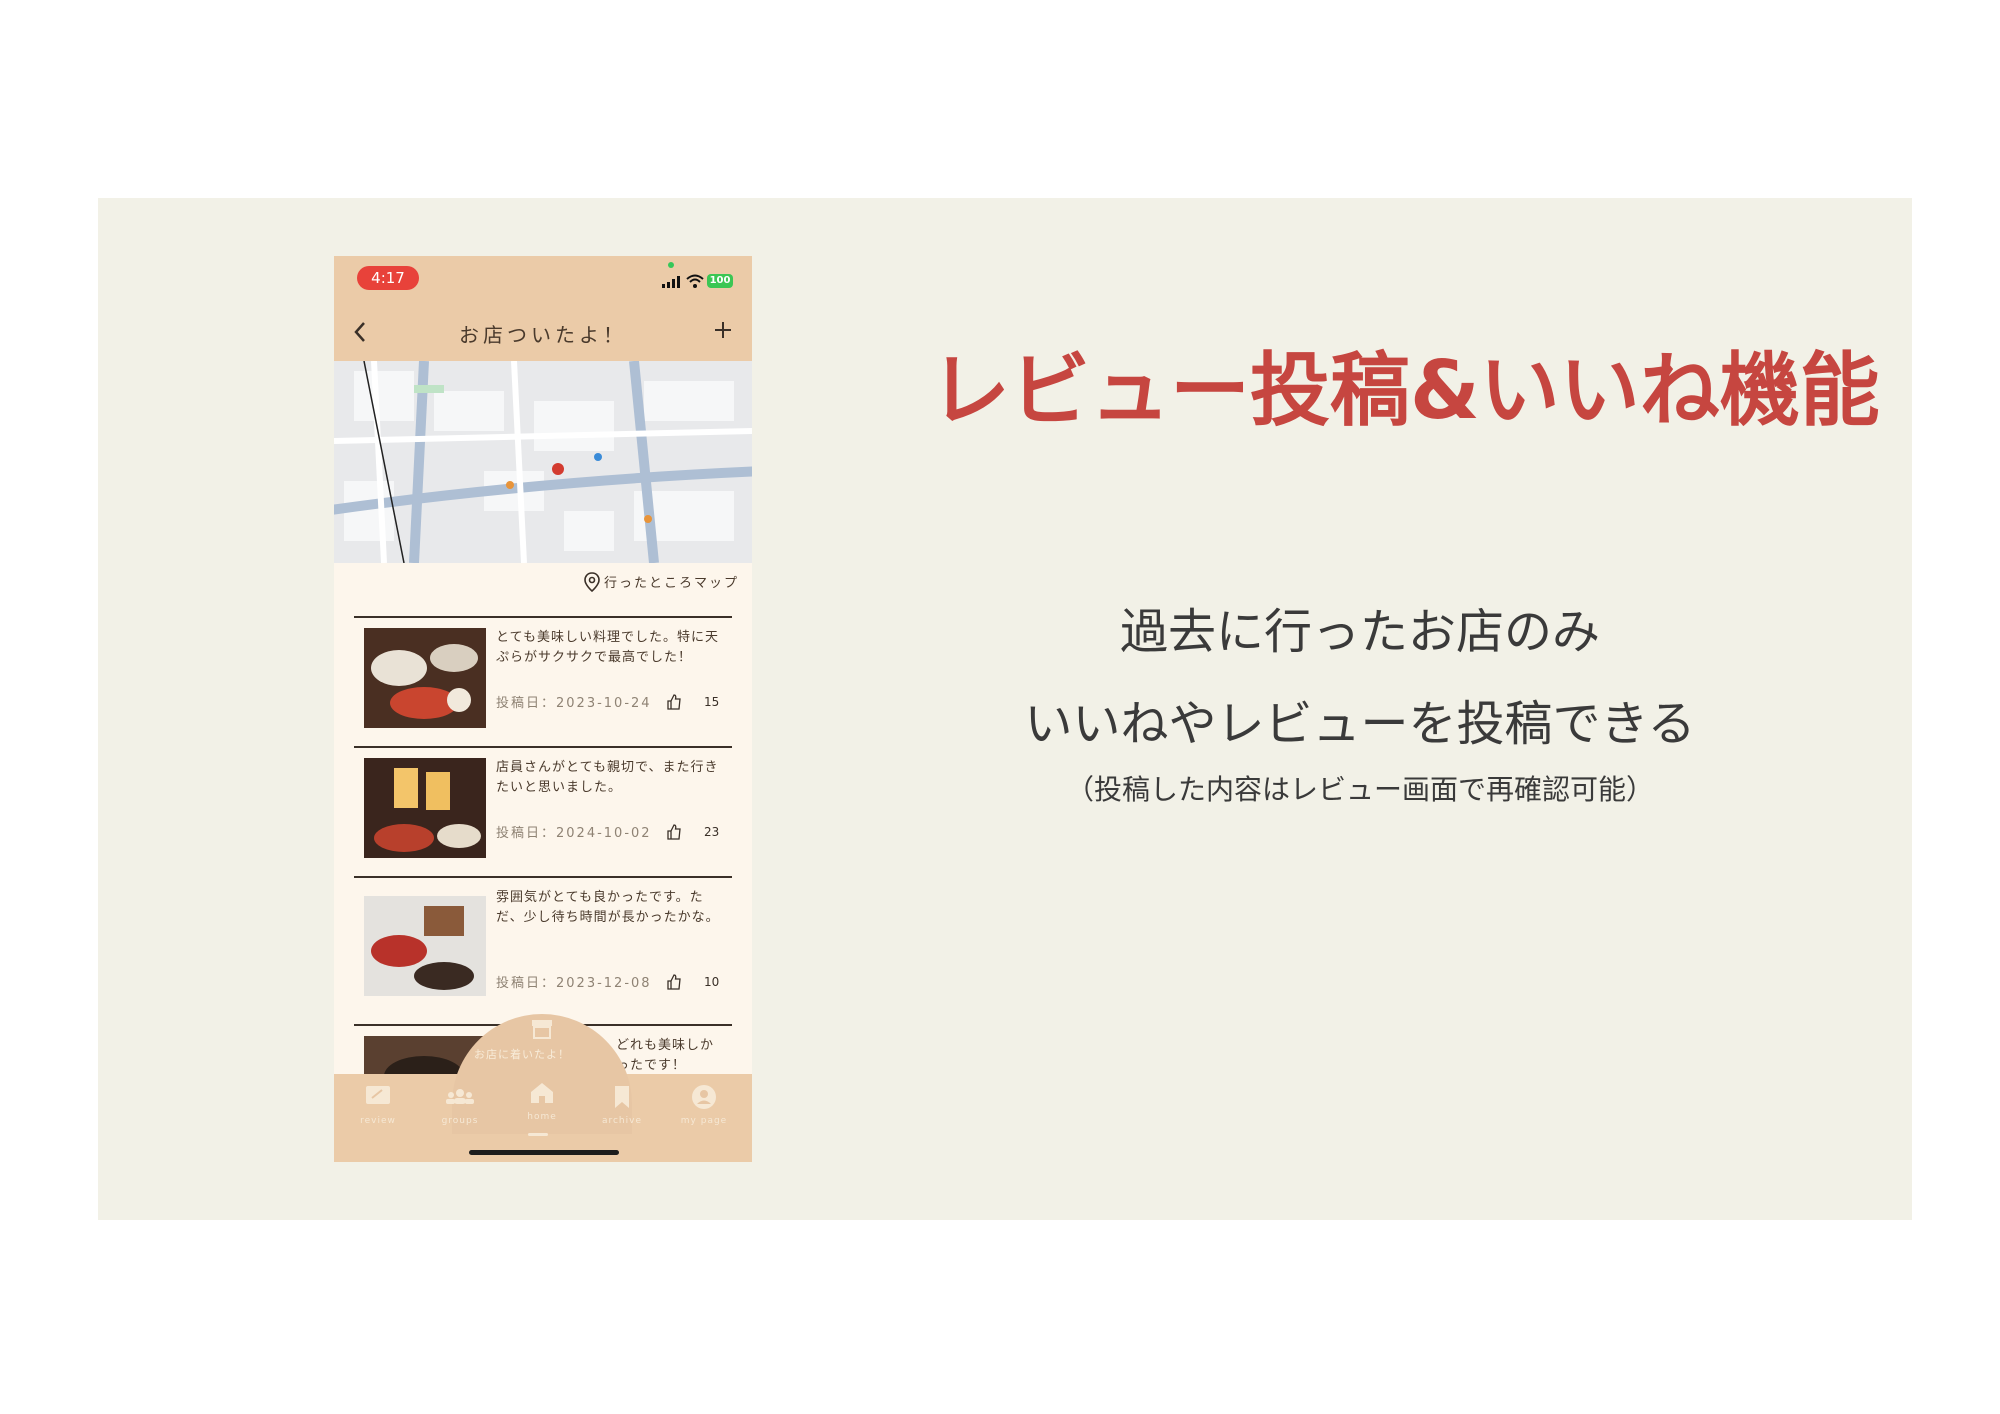  Describe the element at coordinates (723, 330) in the screenshot. I see `add-icon` at that location.